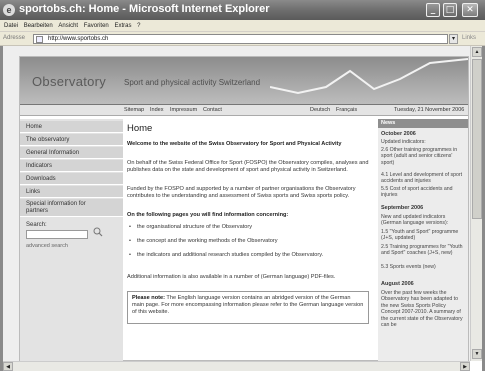  I want to click on page-title: Home, so click(140, 128).